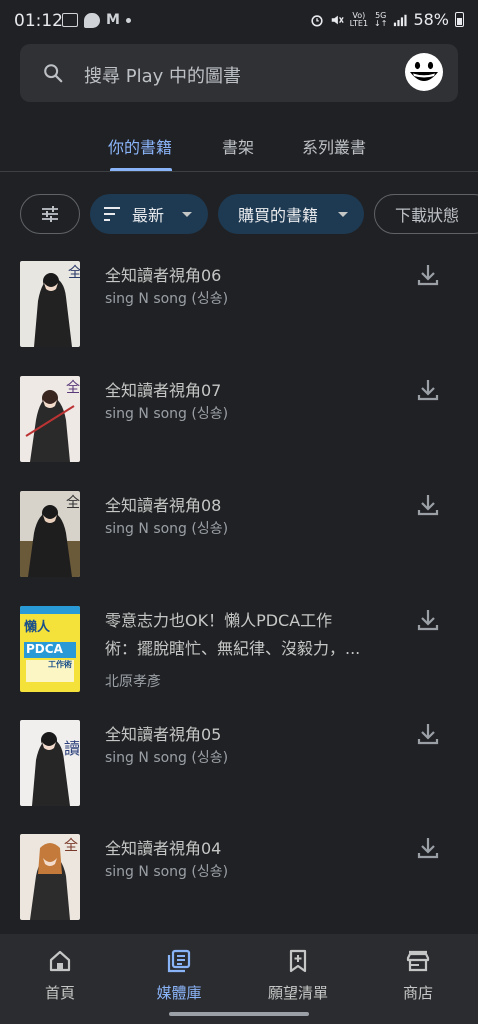 The height and width of the screenshot is (1024, 478). Describe the element at coordinates (163, 390) in the screenshot. I see `book-title: 全知讀者視角07` at that location.